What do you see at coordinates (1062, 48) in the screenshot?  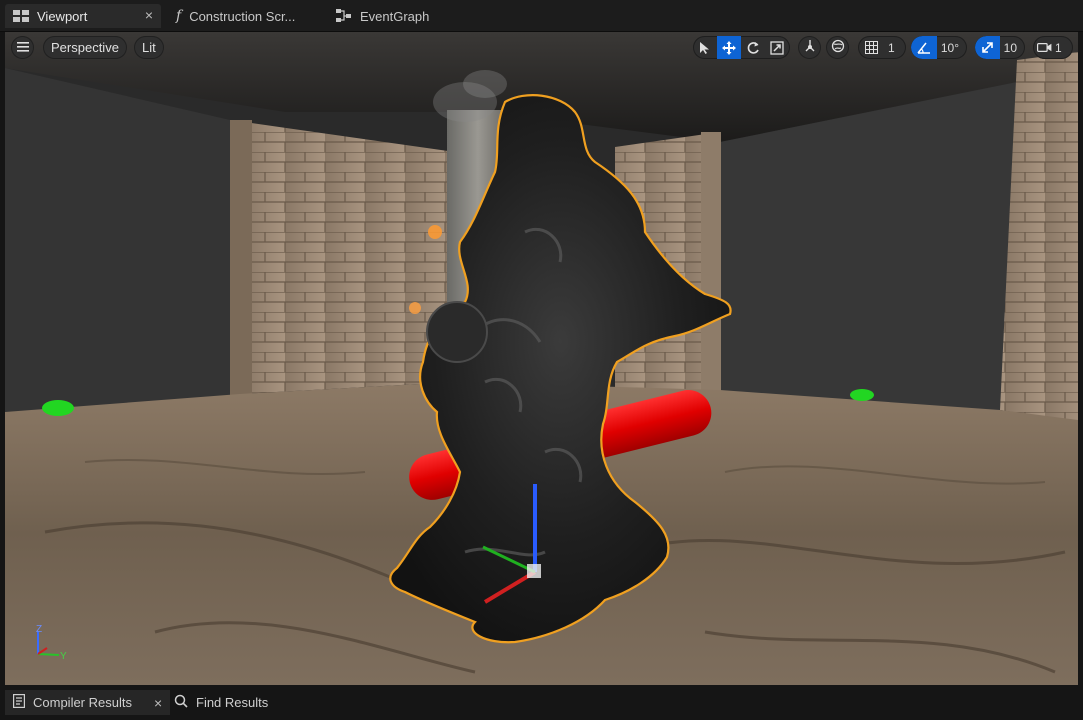 I see `camera-speed-value: 1` at bounding box center [1062, 48].